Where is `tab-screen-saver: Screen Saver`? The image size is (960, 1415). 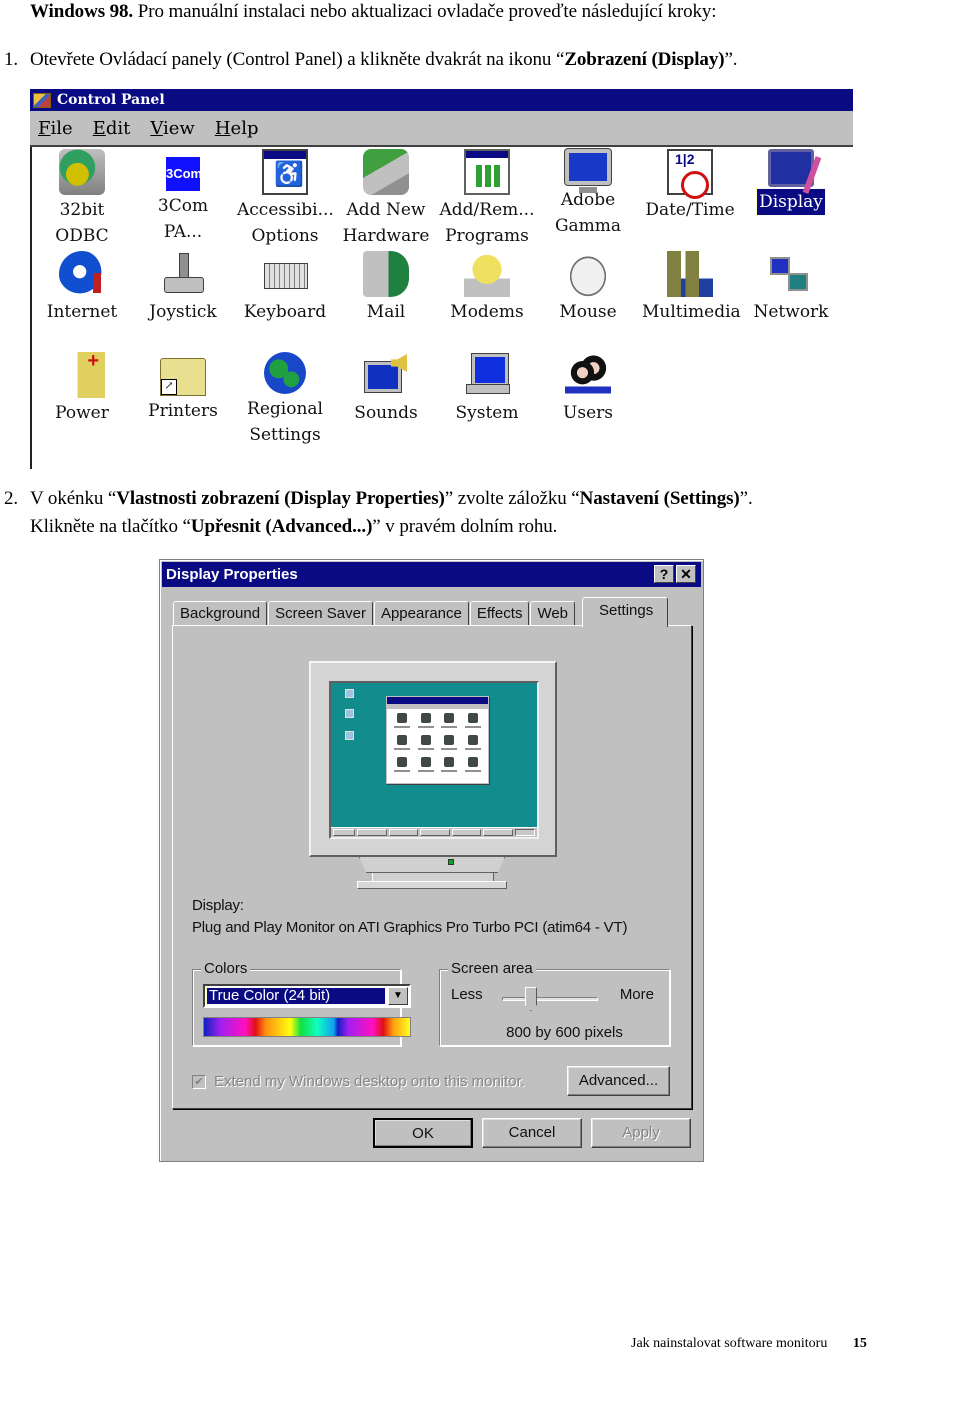 tab-screen-saver: Screen Saver is located at coordinates (320, 613).